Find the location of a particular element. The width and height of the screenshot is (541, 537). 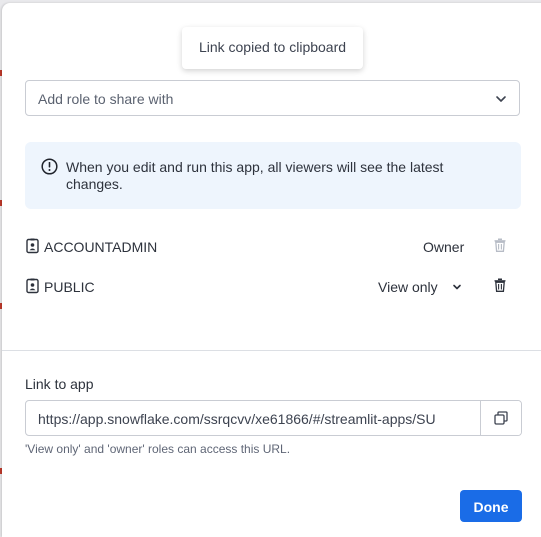

copy-link-button is located at coordinates (500, 418).